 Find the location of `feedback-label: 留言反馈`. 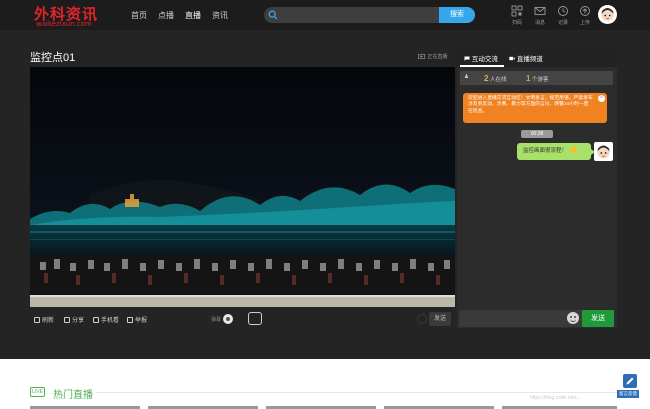

feedback-label: 留言反馈 is located at coordinates (628, 394).